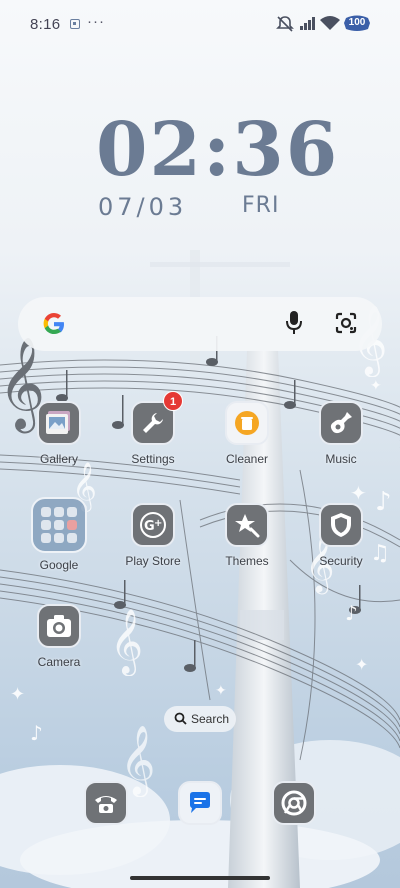 The height and width of the screenshot is (888, 400). I want to click on status-bar: 8:16 ··· 100, so click(200, 25).